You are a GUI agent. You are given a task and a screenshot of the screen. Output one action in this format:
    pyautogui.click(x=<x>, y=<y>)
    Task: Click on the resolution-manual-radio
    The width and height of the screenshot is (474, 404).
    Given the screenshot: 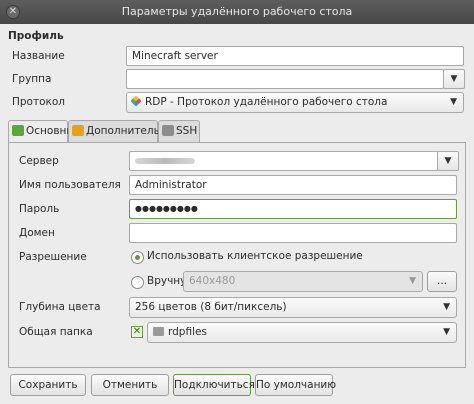 What is the action you would take?
    pyautogui.click(x=137, y=282)
    